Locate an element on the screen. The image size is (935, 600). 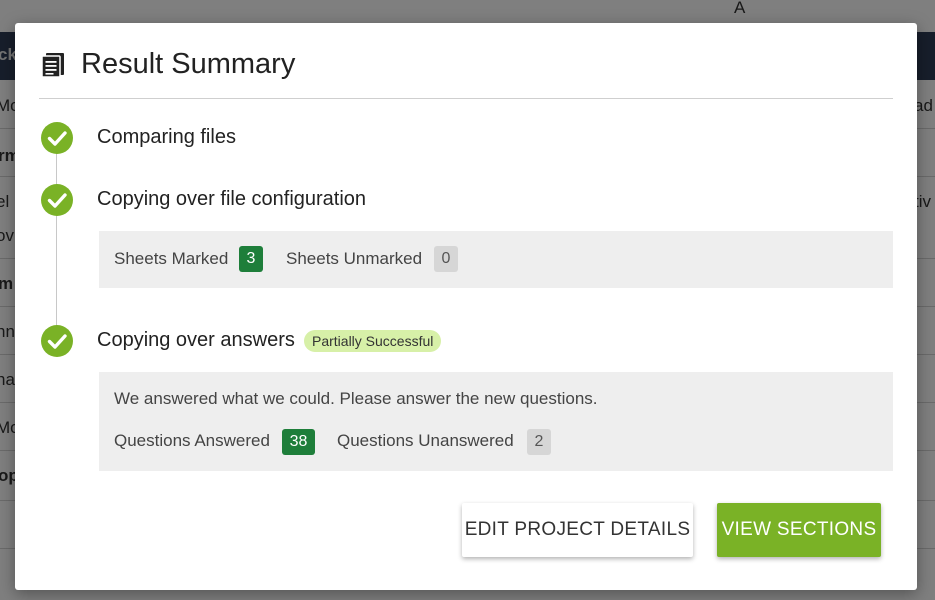
questions-answered-count-badge: 38 is located at coordinates (298, 442).